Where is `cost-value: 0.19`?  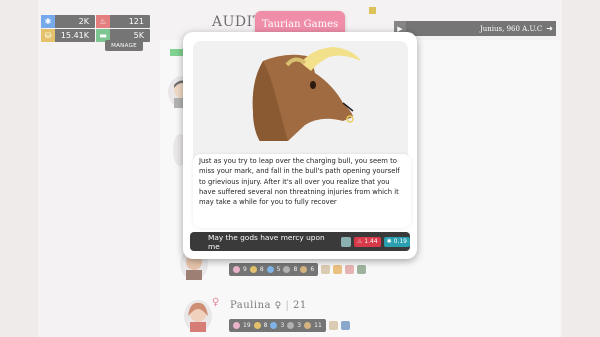
cost-value: 0.19 is located at coordinates (400, 241).